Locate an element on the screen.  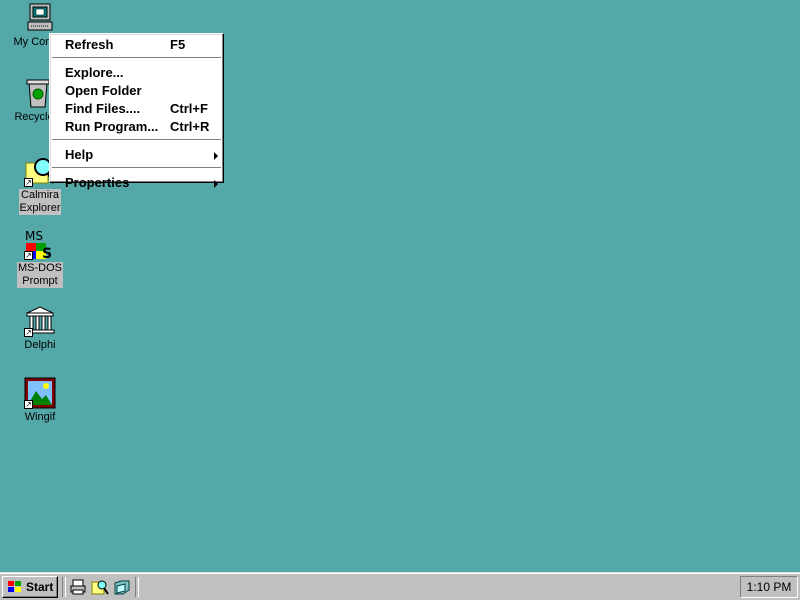
desktop-icon-ms-dos-prompt: MS S ↗ MS-DOS Prompt is located at coordinates (40, 258).